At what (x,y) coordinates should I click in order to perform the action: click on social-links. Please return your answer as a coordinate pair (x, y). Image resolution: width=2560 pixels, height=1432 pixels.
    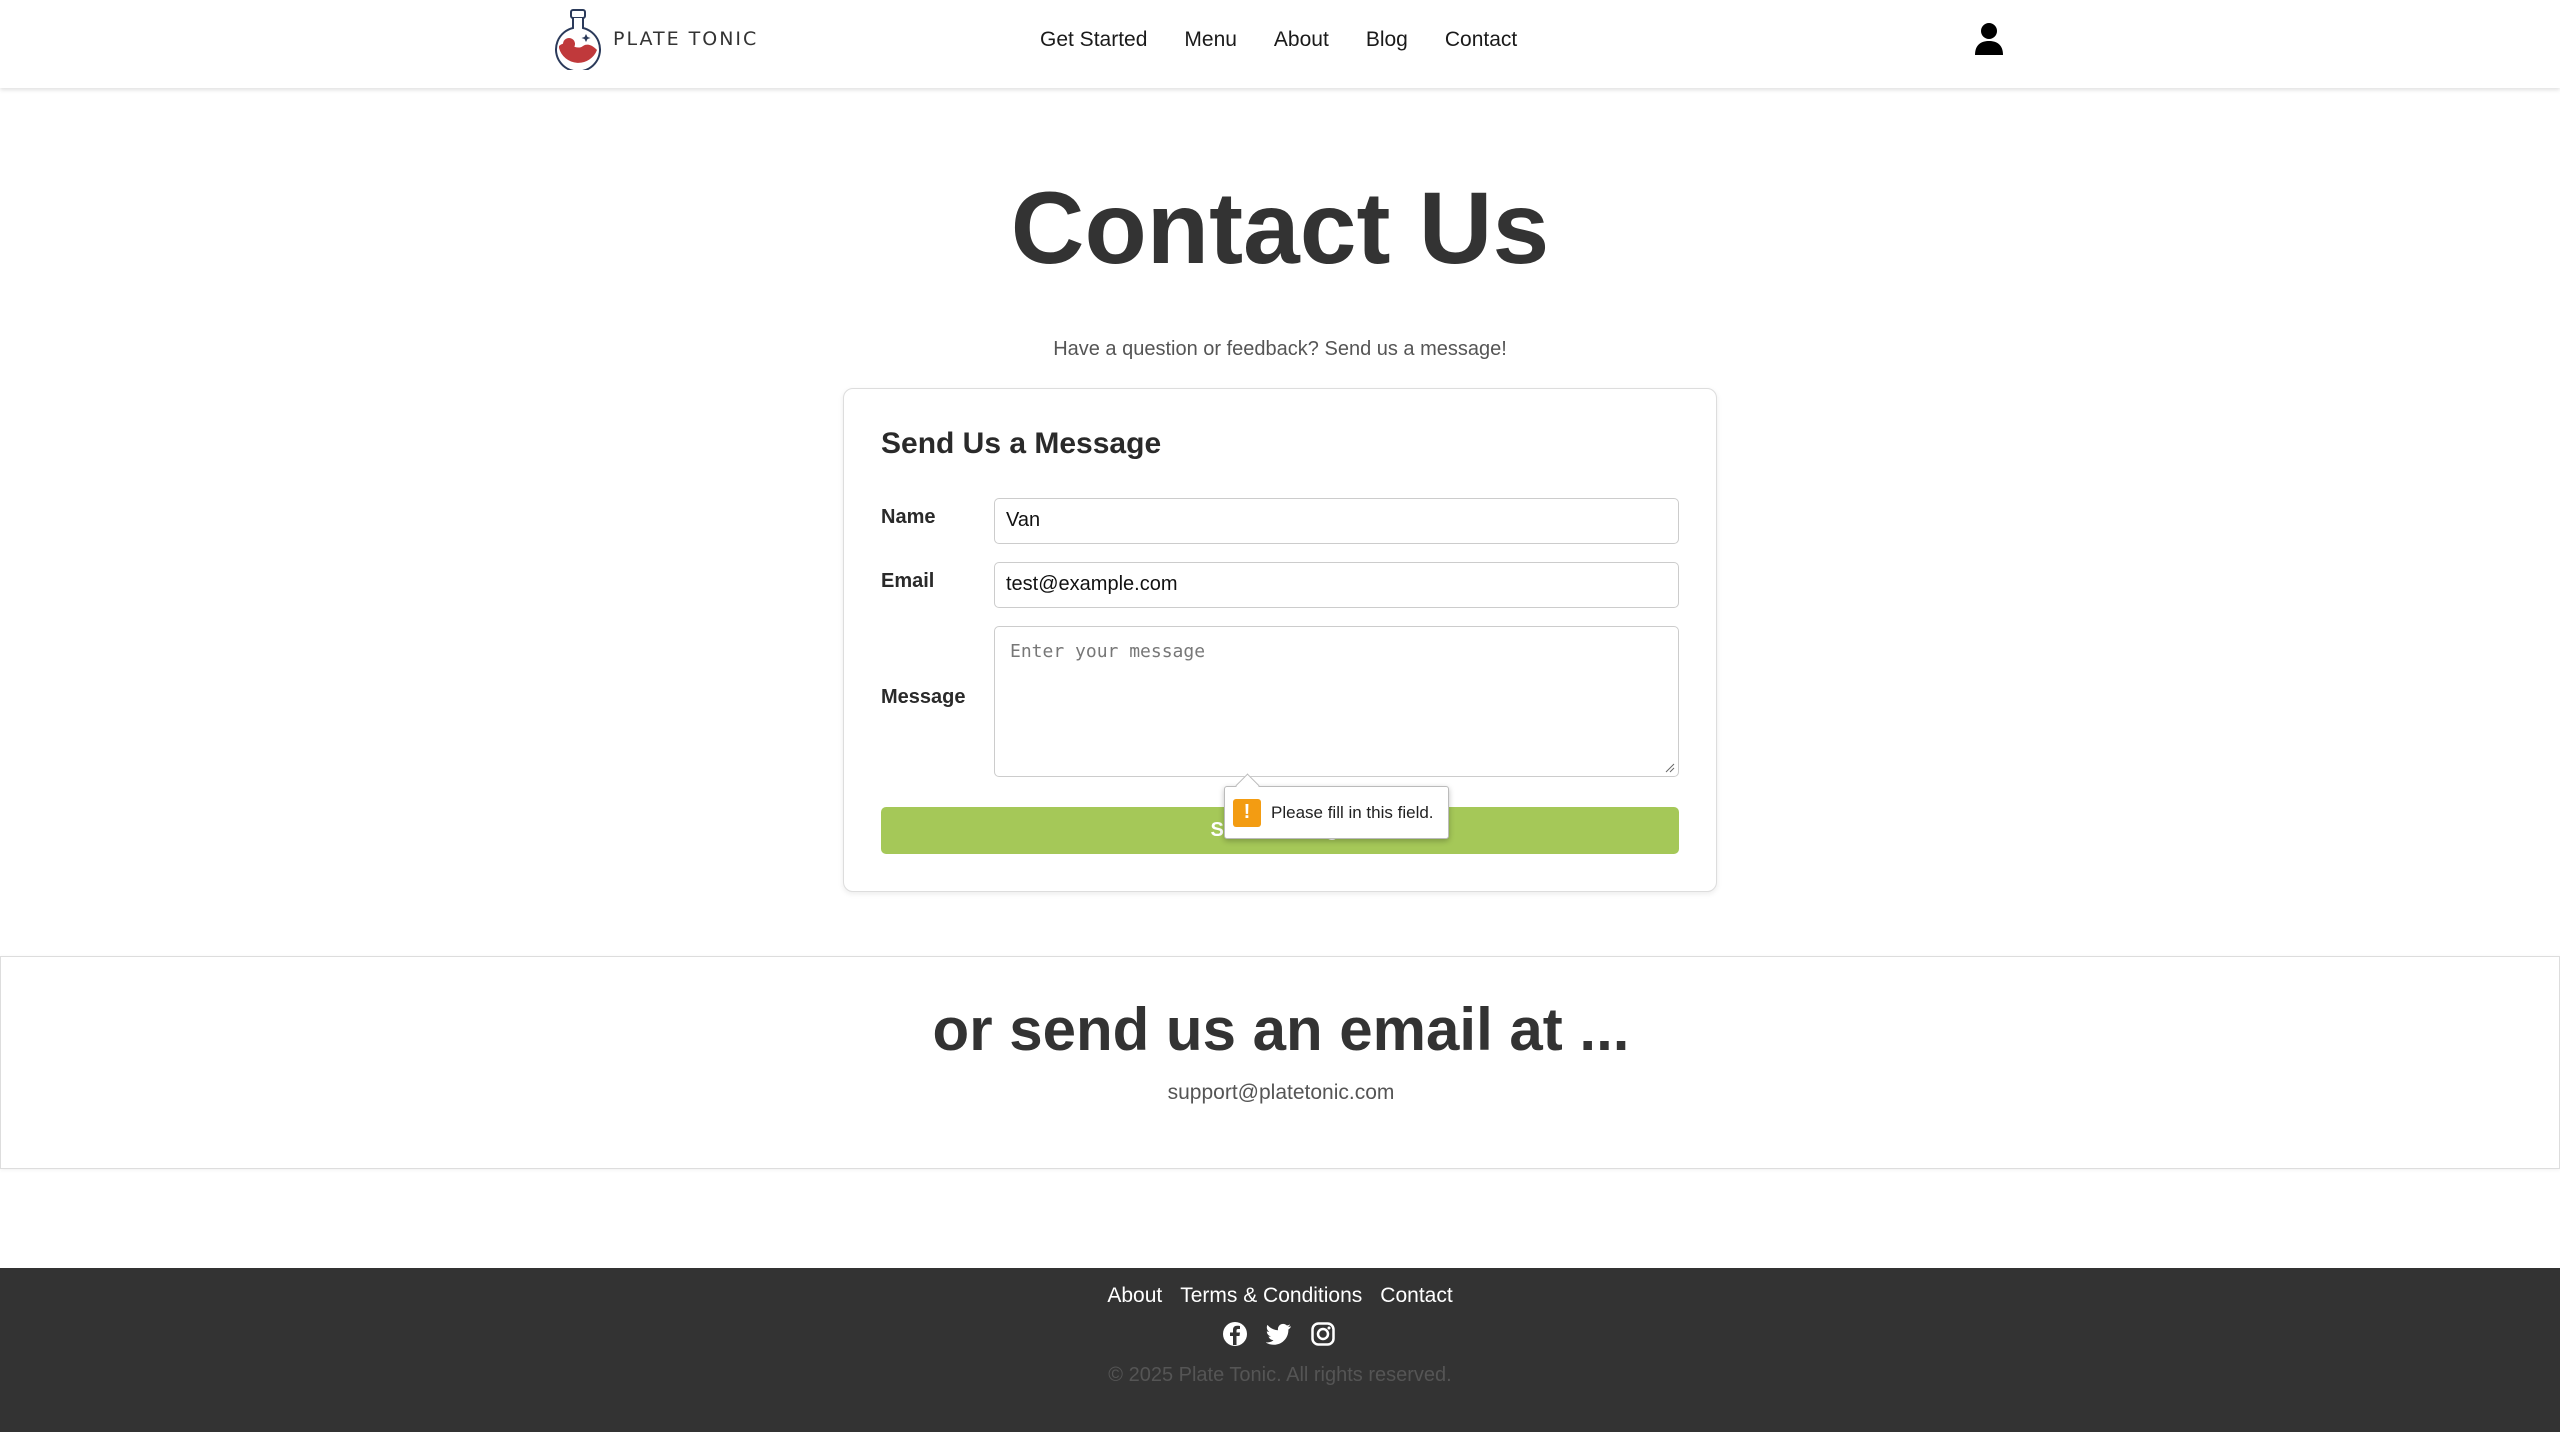
    Looking at the image, I should click on (1279, 1334).